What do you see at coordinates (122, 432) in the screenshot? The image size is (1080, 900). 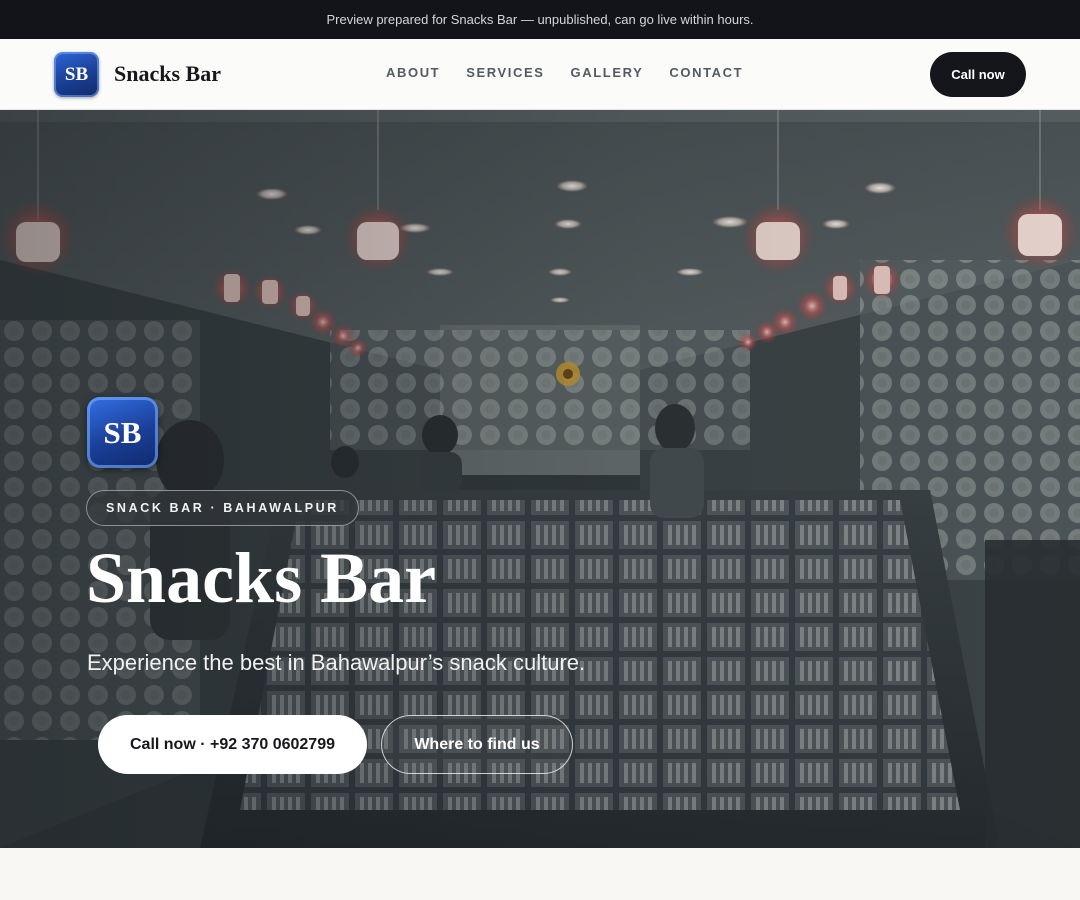 I see `hero-logo-badge: SB` at bounding box center [122, 432].